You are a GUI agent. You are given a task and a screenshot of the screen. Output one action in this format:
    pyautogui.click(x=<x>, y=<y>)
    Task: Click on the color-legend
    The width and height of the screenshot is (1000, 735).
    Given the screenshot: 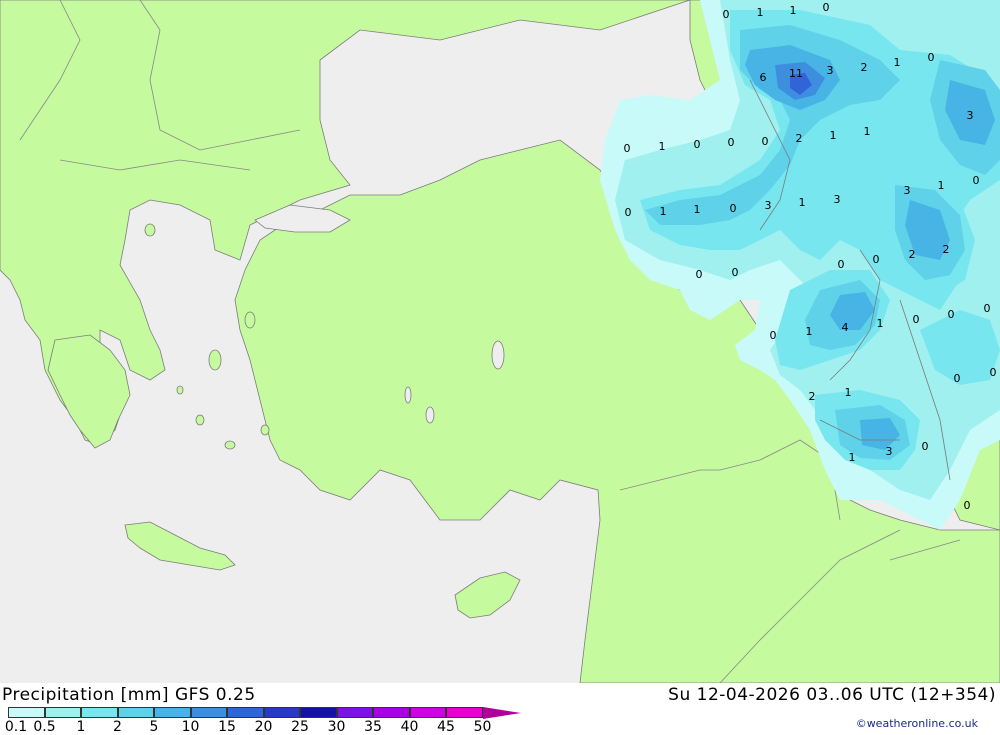 What is the action you would take?
    pyautogui.click(x=264, y=712)
    